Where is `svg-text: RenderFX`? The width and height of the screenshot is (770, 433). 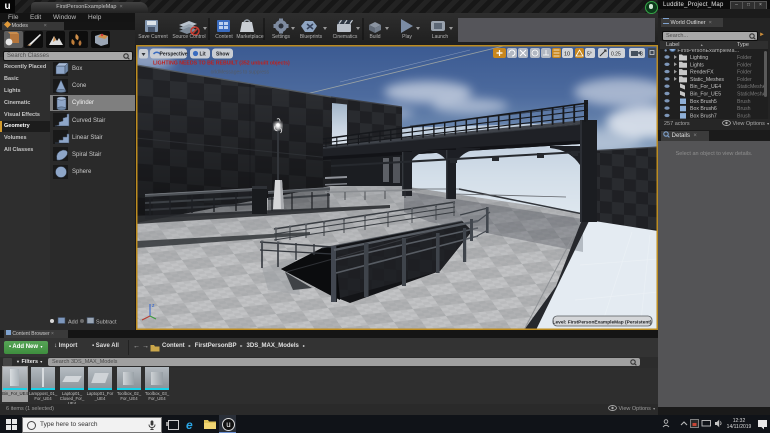
svg-text: RenderFX is located at coordinates (702, 73).